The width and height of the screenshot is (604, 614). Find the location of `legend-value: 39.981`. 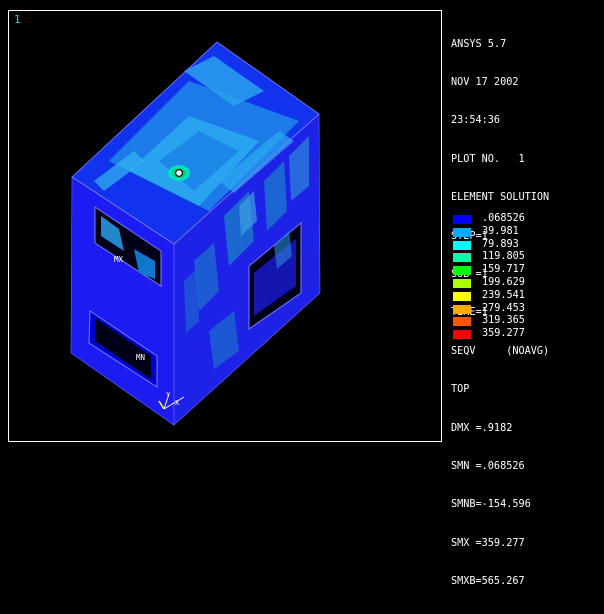

legend-value: 39.981 is located at coordinates (500, 231).